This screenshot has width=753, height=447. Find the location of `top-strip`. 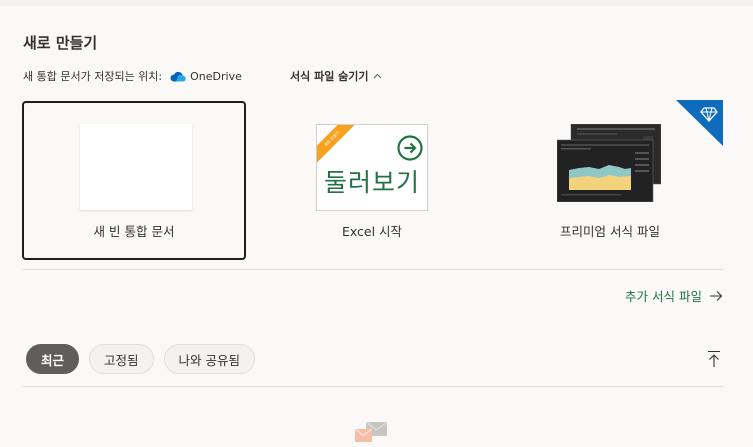

top-strip is located at coordinates (376, 3).